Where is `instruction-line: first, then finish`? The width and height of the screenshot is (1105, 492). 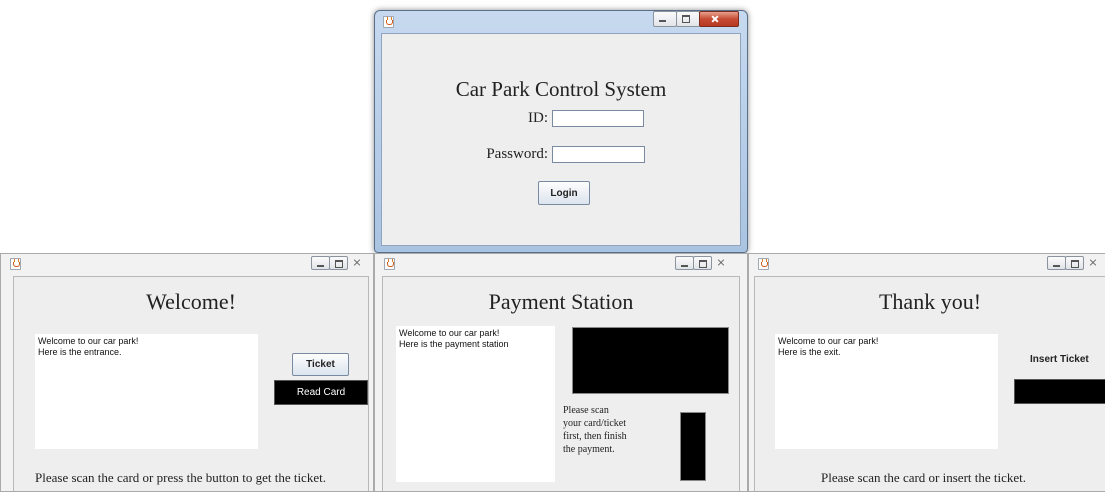
instruction-line: first, then finish is located at coordinates (595, 436).